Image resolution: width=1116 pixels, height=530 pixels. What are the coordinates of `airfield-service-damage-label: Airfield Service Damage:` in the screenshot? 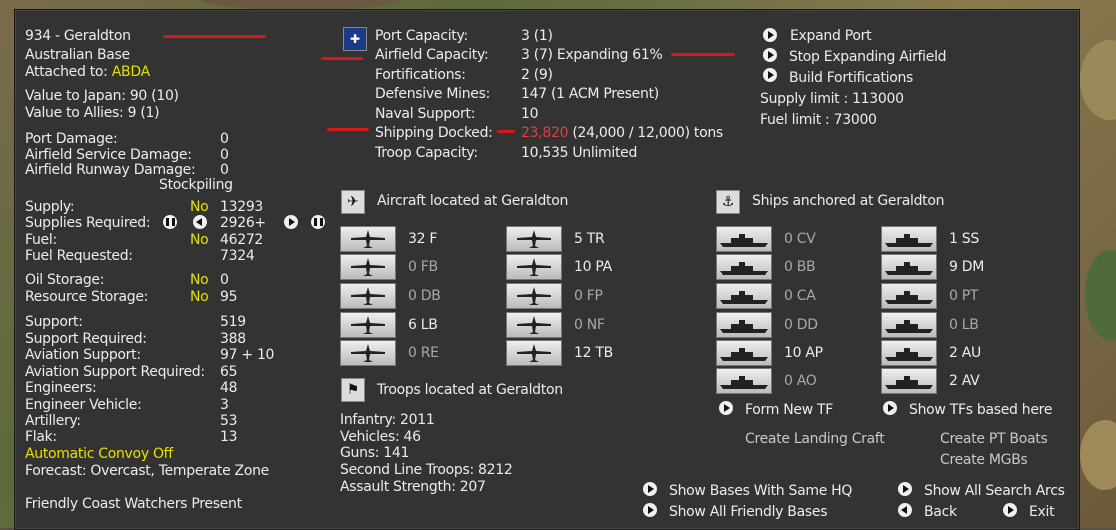 It's located at (108, 155).